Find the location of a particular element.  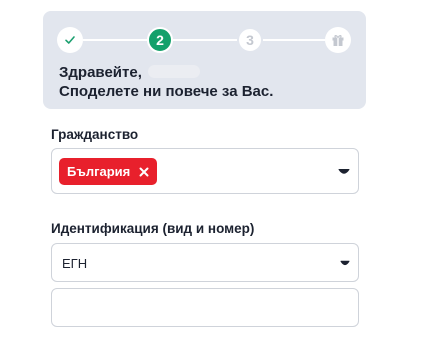

remove-tag-button is located at coordinates (144, 172).